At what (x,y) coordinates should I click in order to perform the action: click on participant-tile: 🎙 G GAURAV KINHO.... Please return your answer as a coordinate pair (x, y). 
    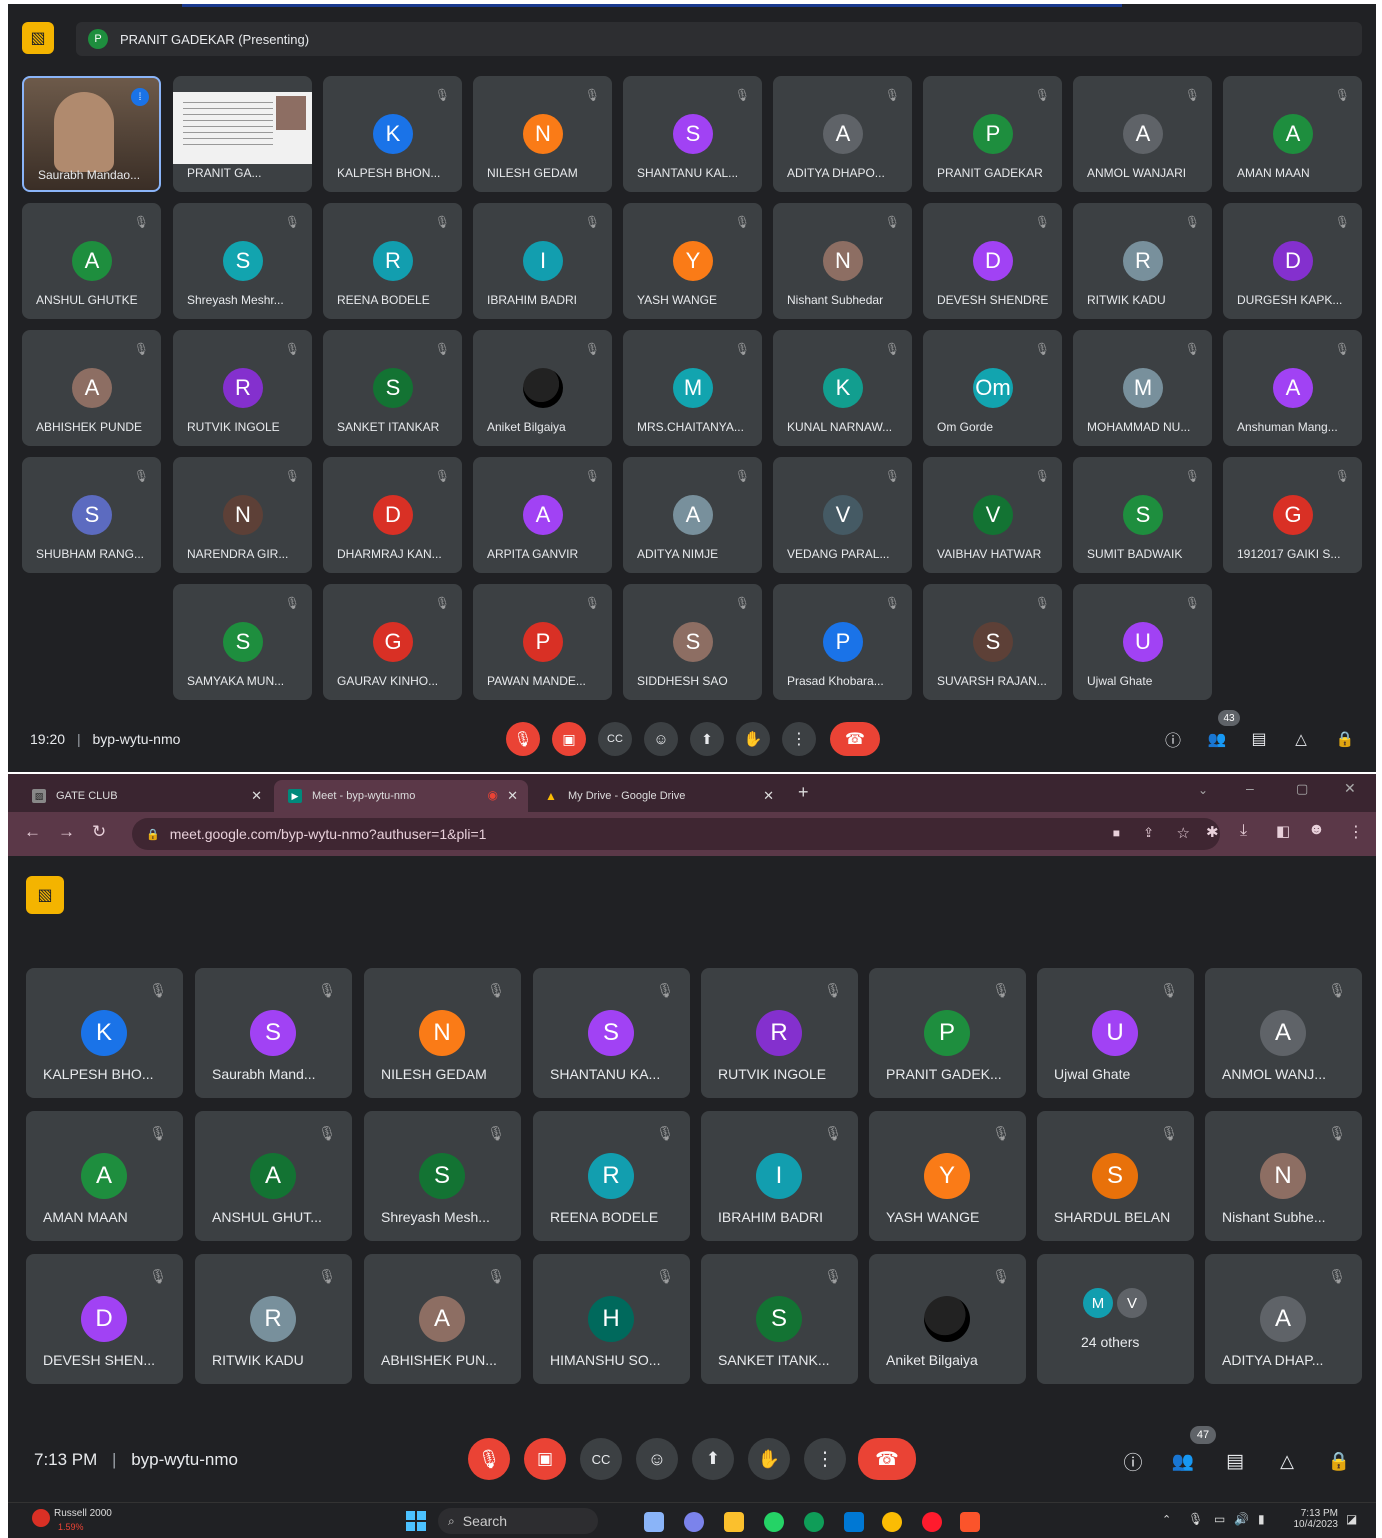
    Looking at the image, I should click on (392, 642).